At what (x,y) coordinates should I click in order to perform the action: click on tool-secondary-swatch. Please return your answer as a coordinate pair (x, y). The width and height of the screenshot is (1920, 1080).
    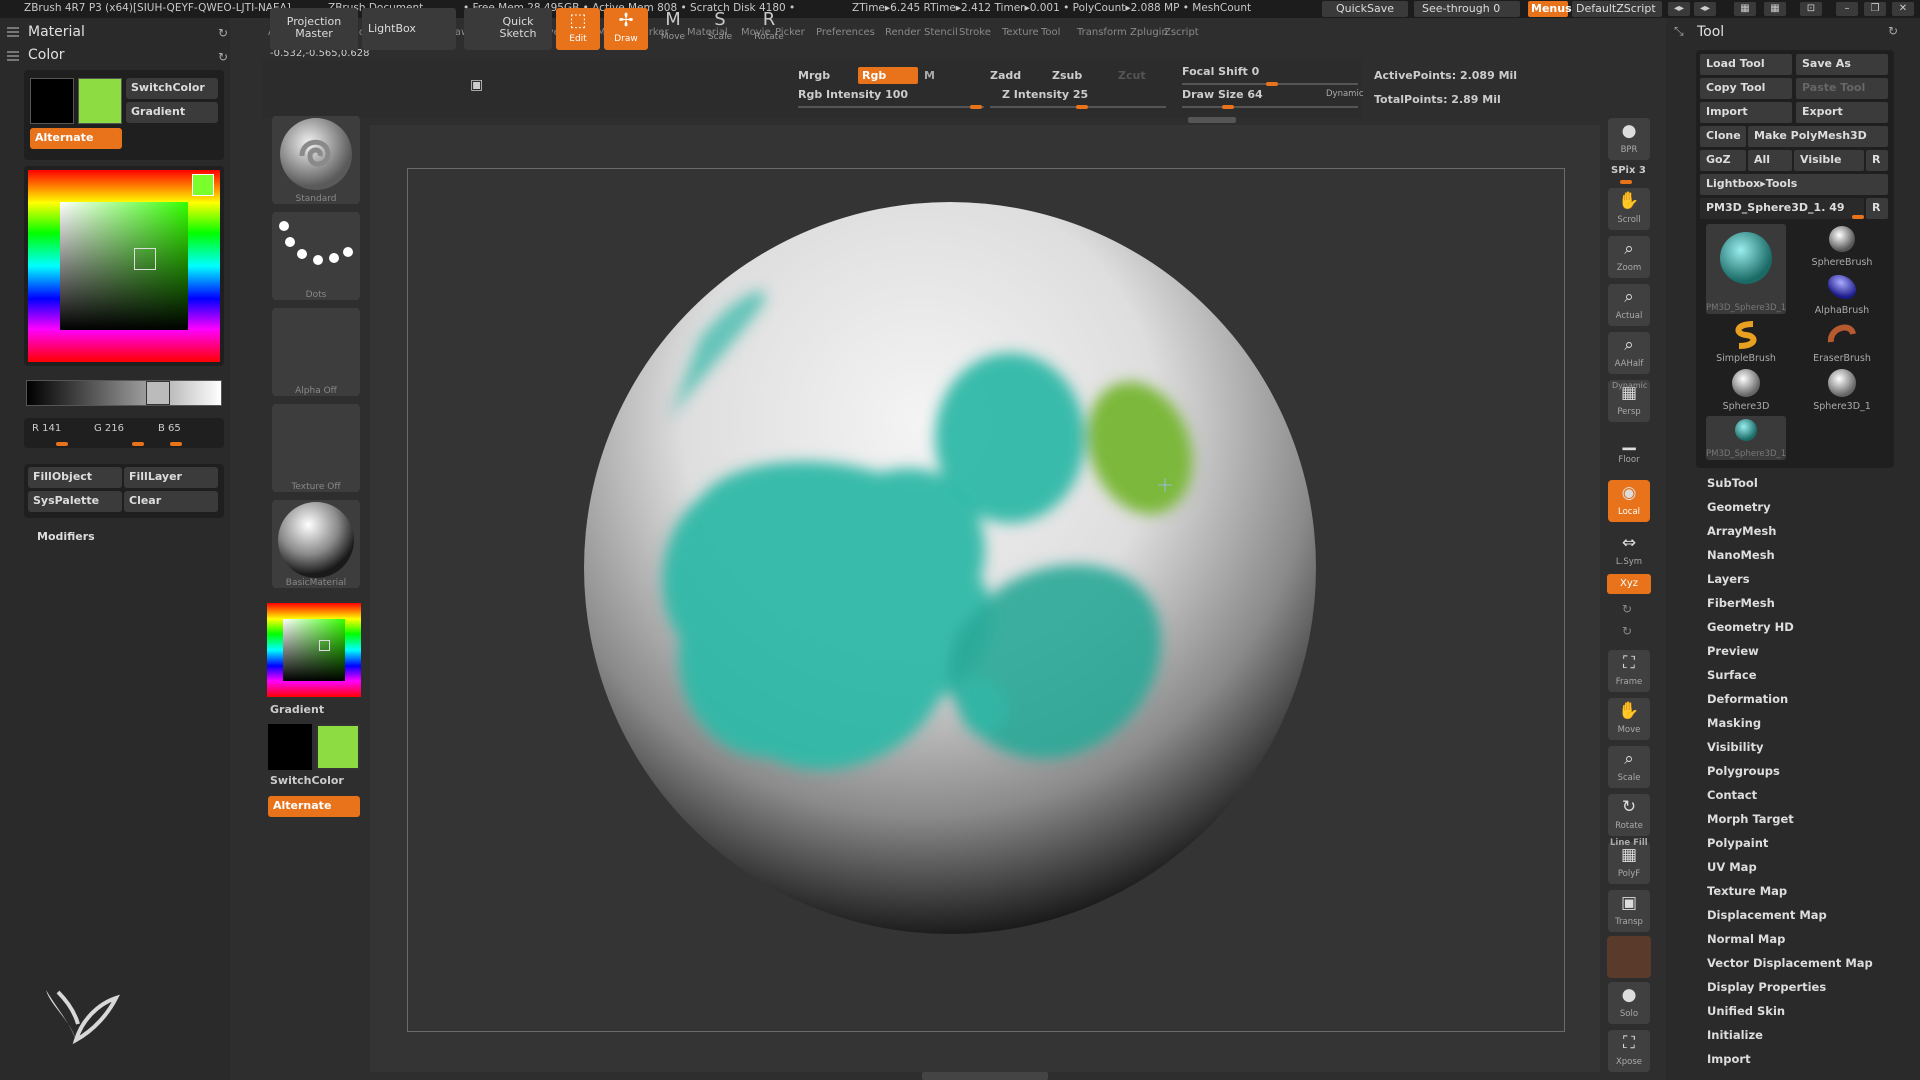
    Looking at the image, I should click on (290, 747).